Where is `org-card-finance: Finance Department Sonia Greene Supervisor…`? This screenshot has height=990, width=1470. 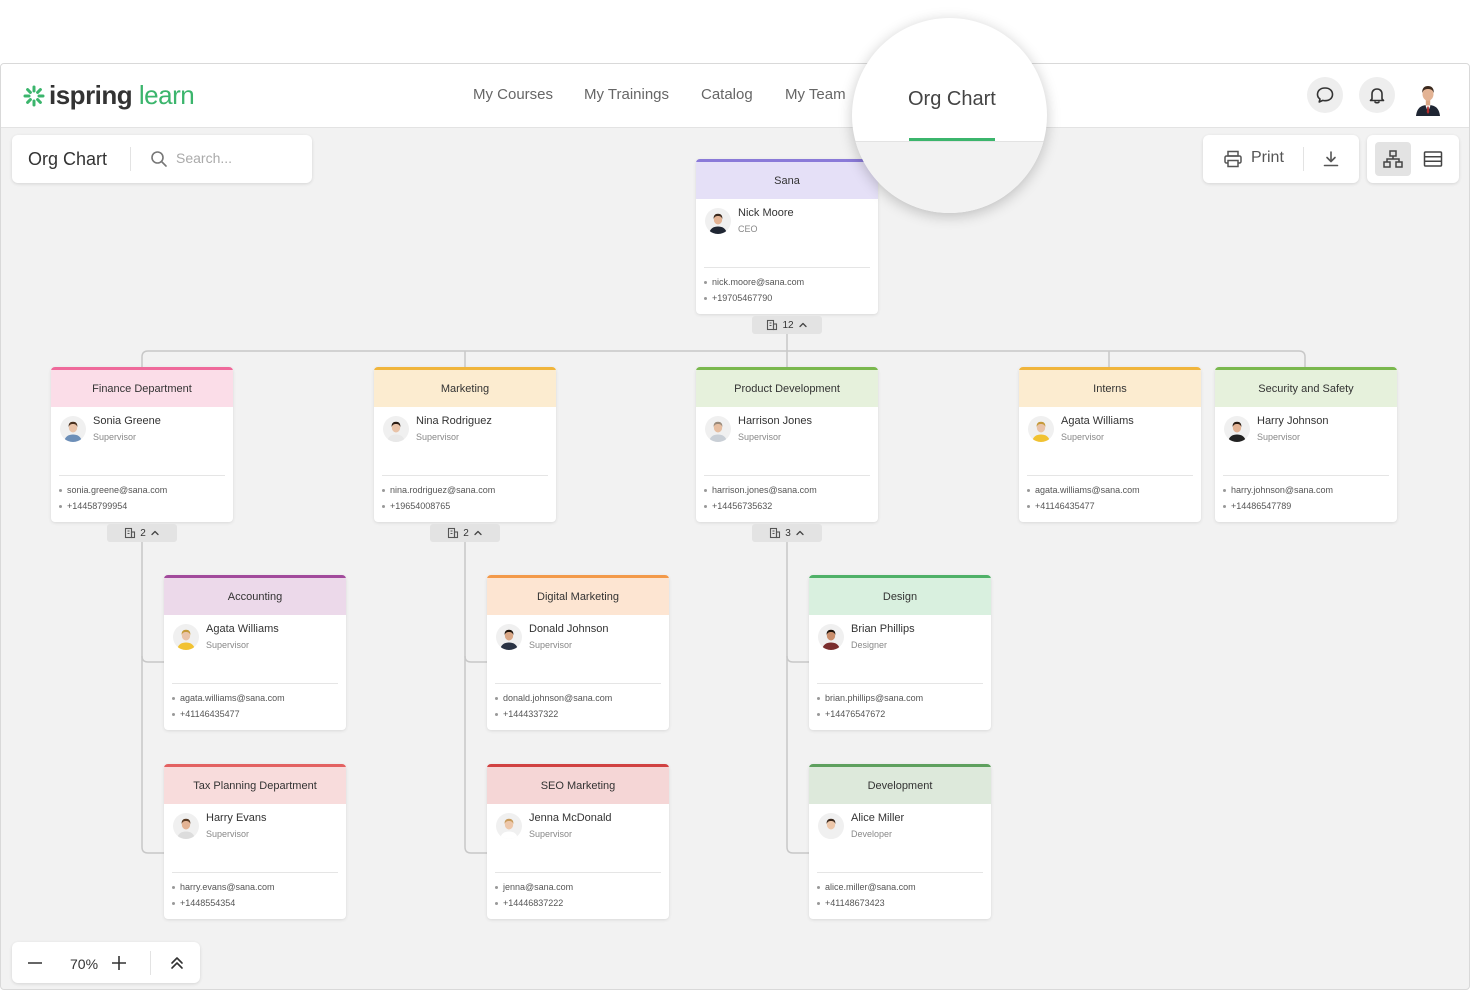
org-card-finance: Finance Department Sonia Greene Supervisor… is located at coordinates (142, 444).